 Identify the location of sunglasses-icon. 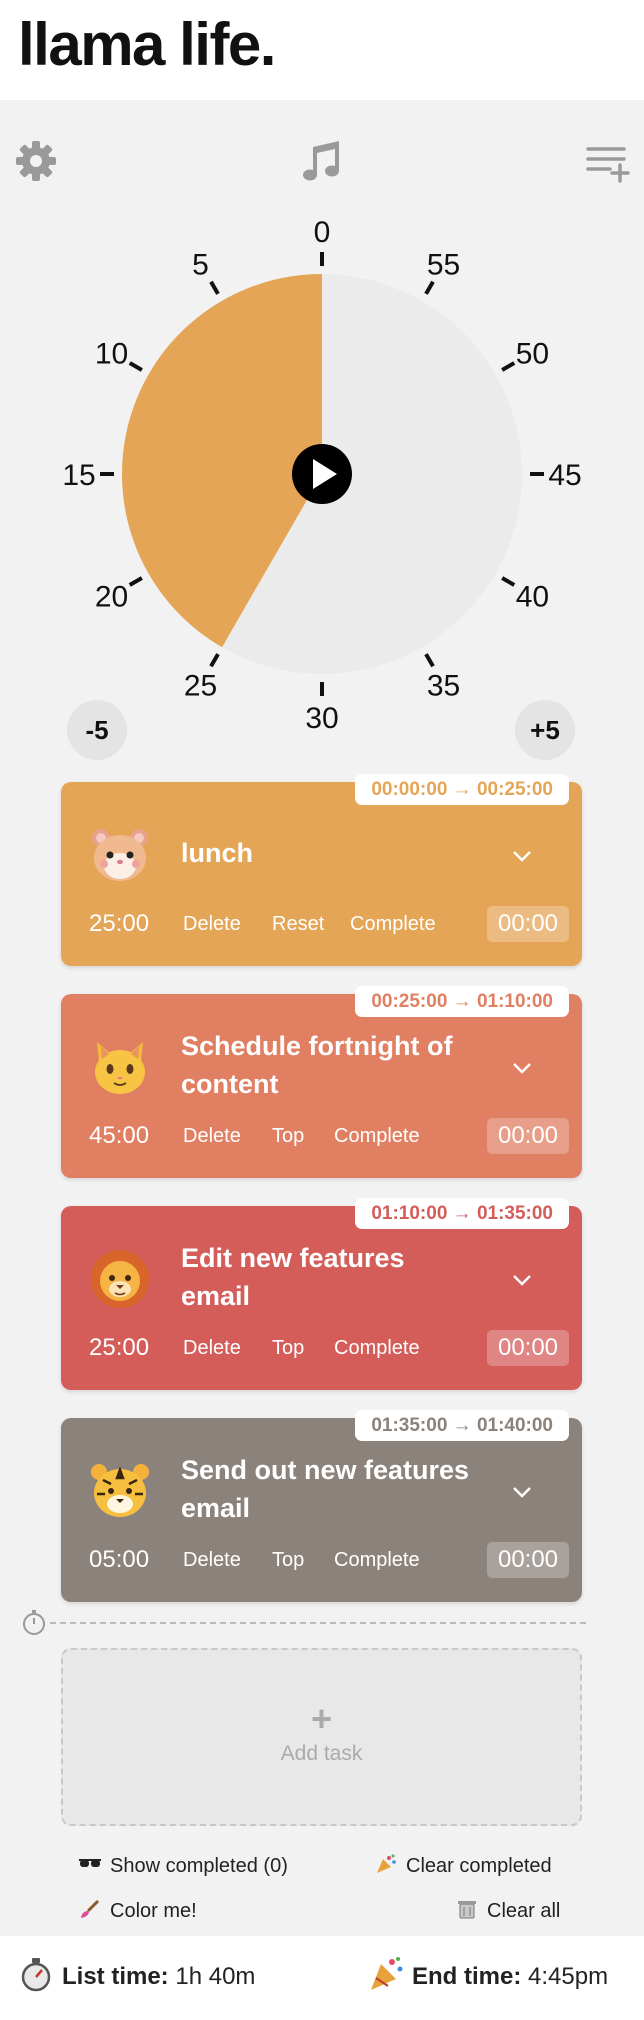
(90, 1863).